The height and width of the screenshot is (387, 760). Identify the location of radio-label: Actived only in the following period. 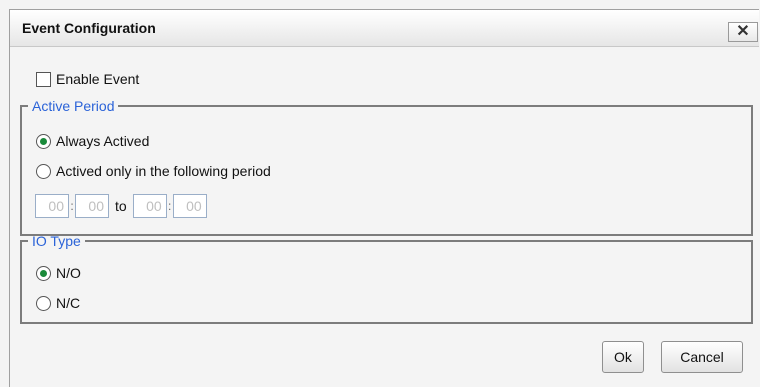
(163, 171).